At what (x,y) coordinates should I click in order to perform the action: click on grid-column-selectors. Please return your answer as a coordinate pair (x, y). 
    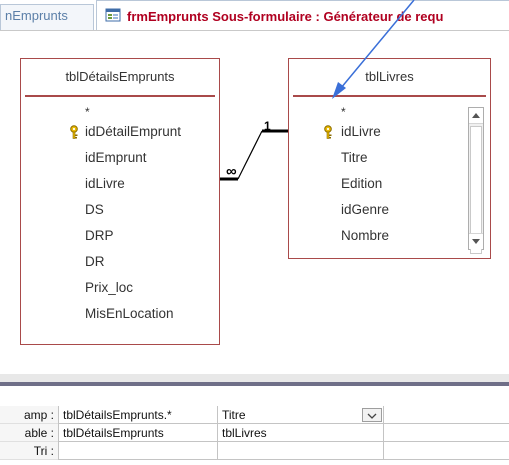
    Looking at the image, I should click on (254, 392).